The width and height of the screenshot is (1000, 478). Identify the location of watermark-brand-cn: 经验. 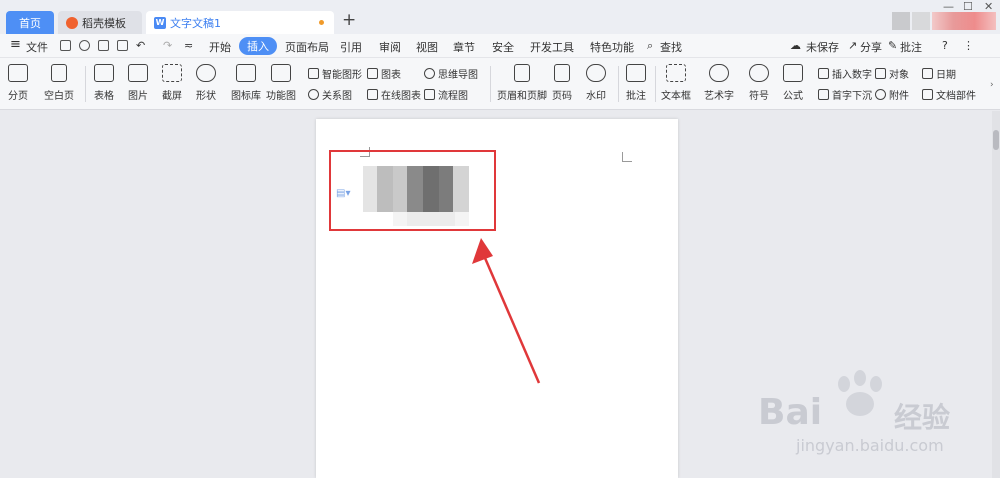
(922, 417).